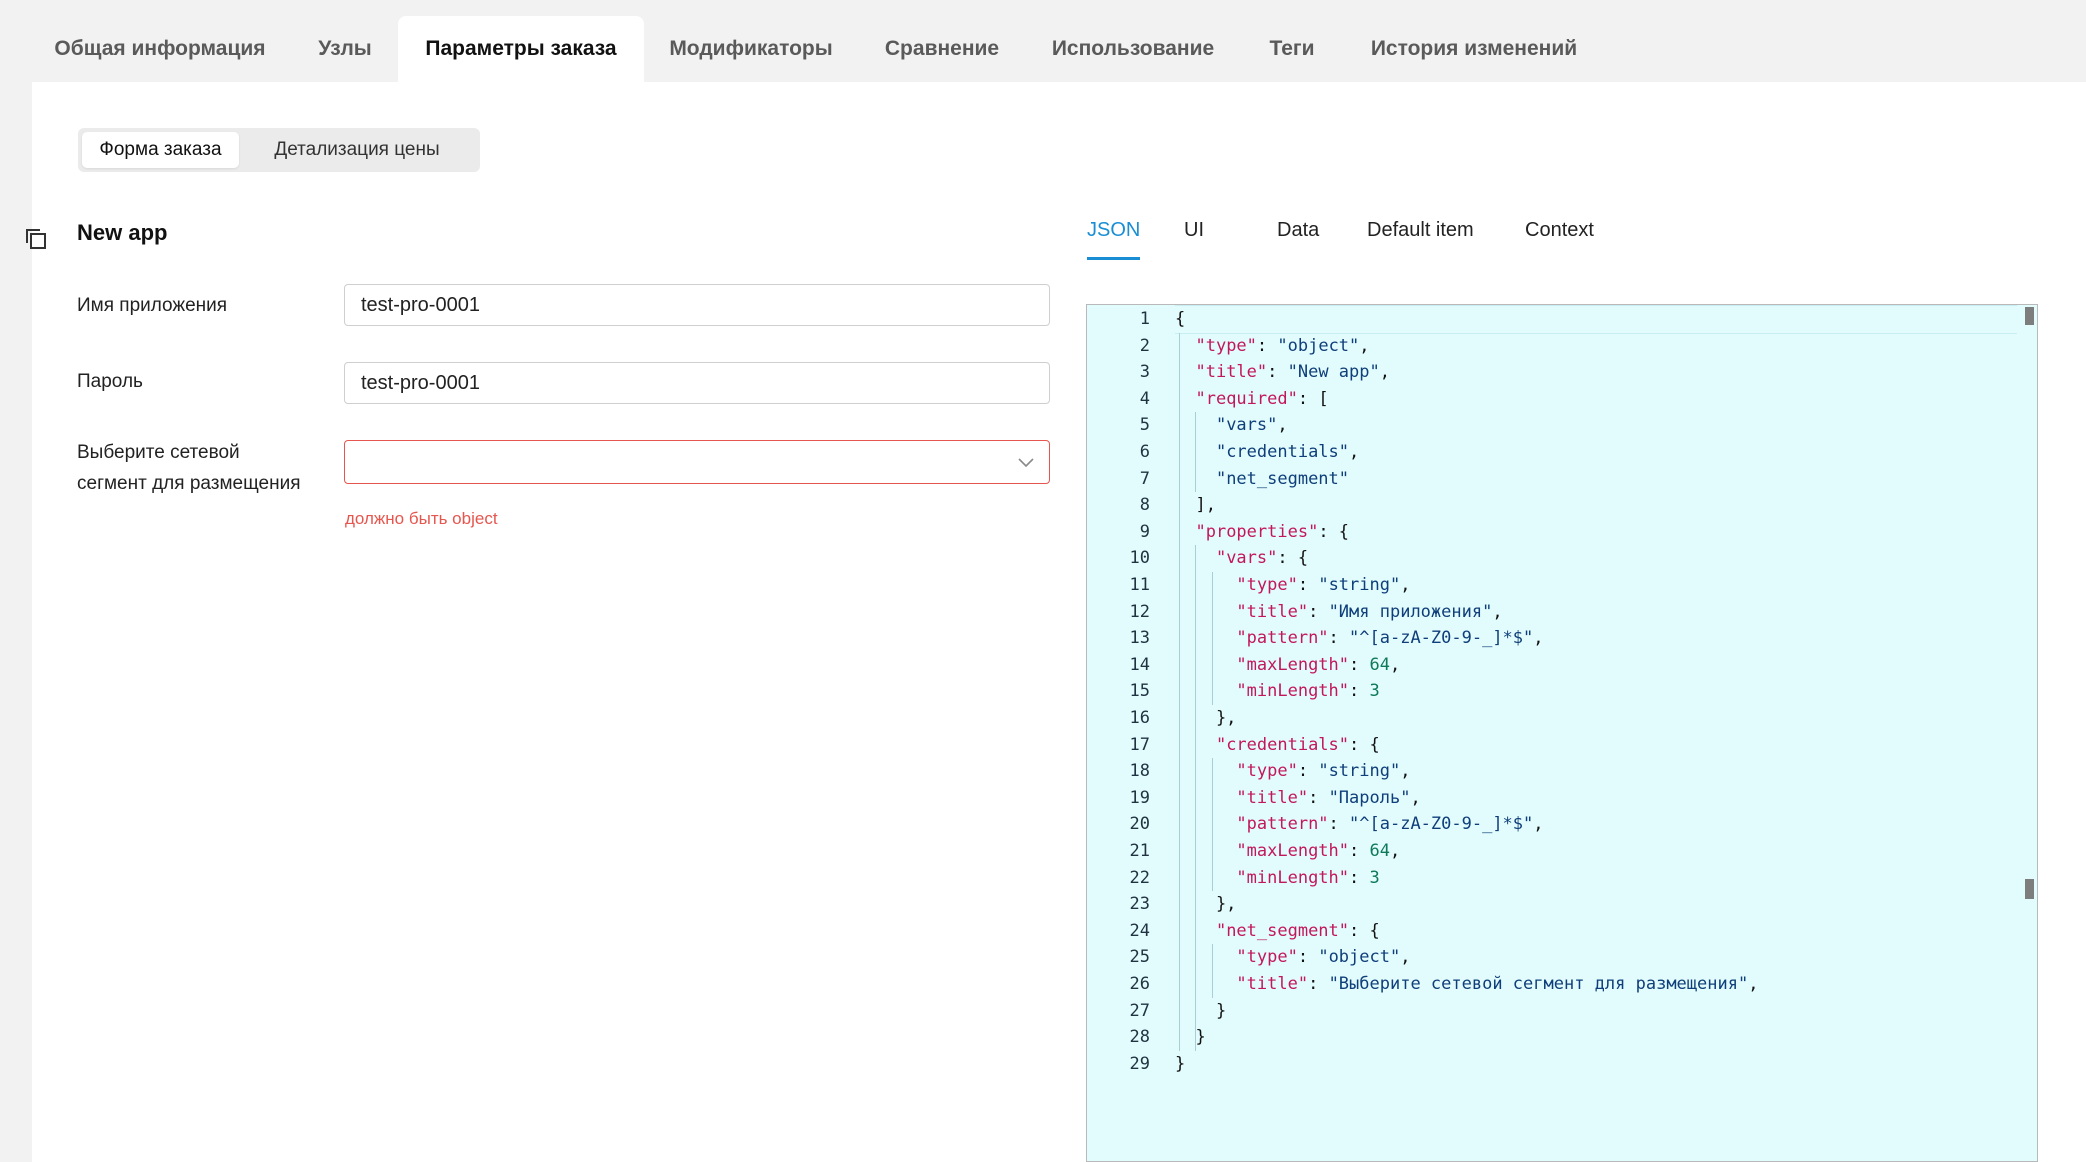 The width and height of the screenshot is (2086, 1162). I want to click on code-line: "vars",, so click(1231, 425).